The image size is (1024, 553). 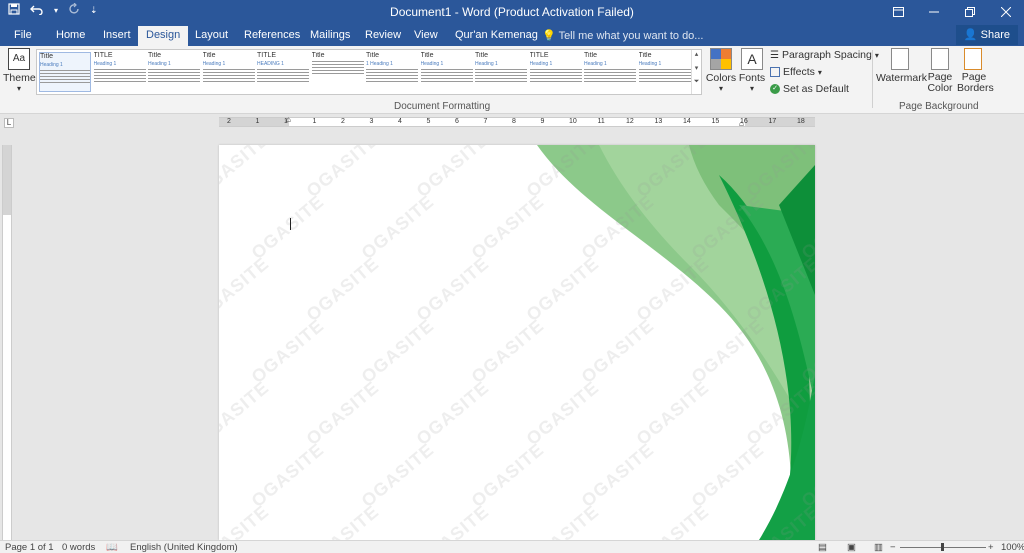 I want to click on page-borders-button: Page Borders, so click(x=975, y=71).